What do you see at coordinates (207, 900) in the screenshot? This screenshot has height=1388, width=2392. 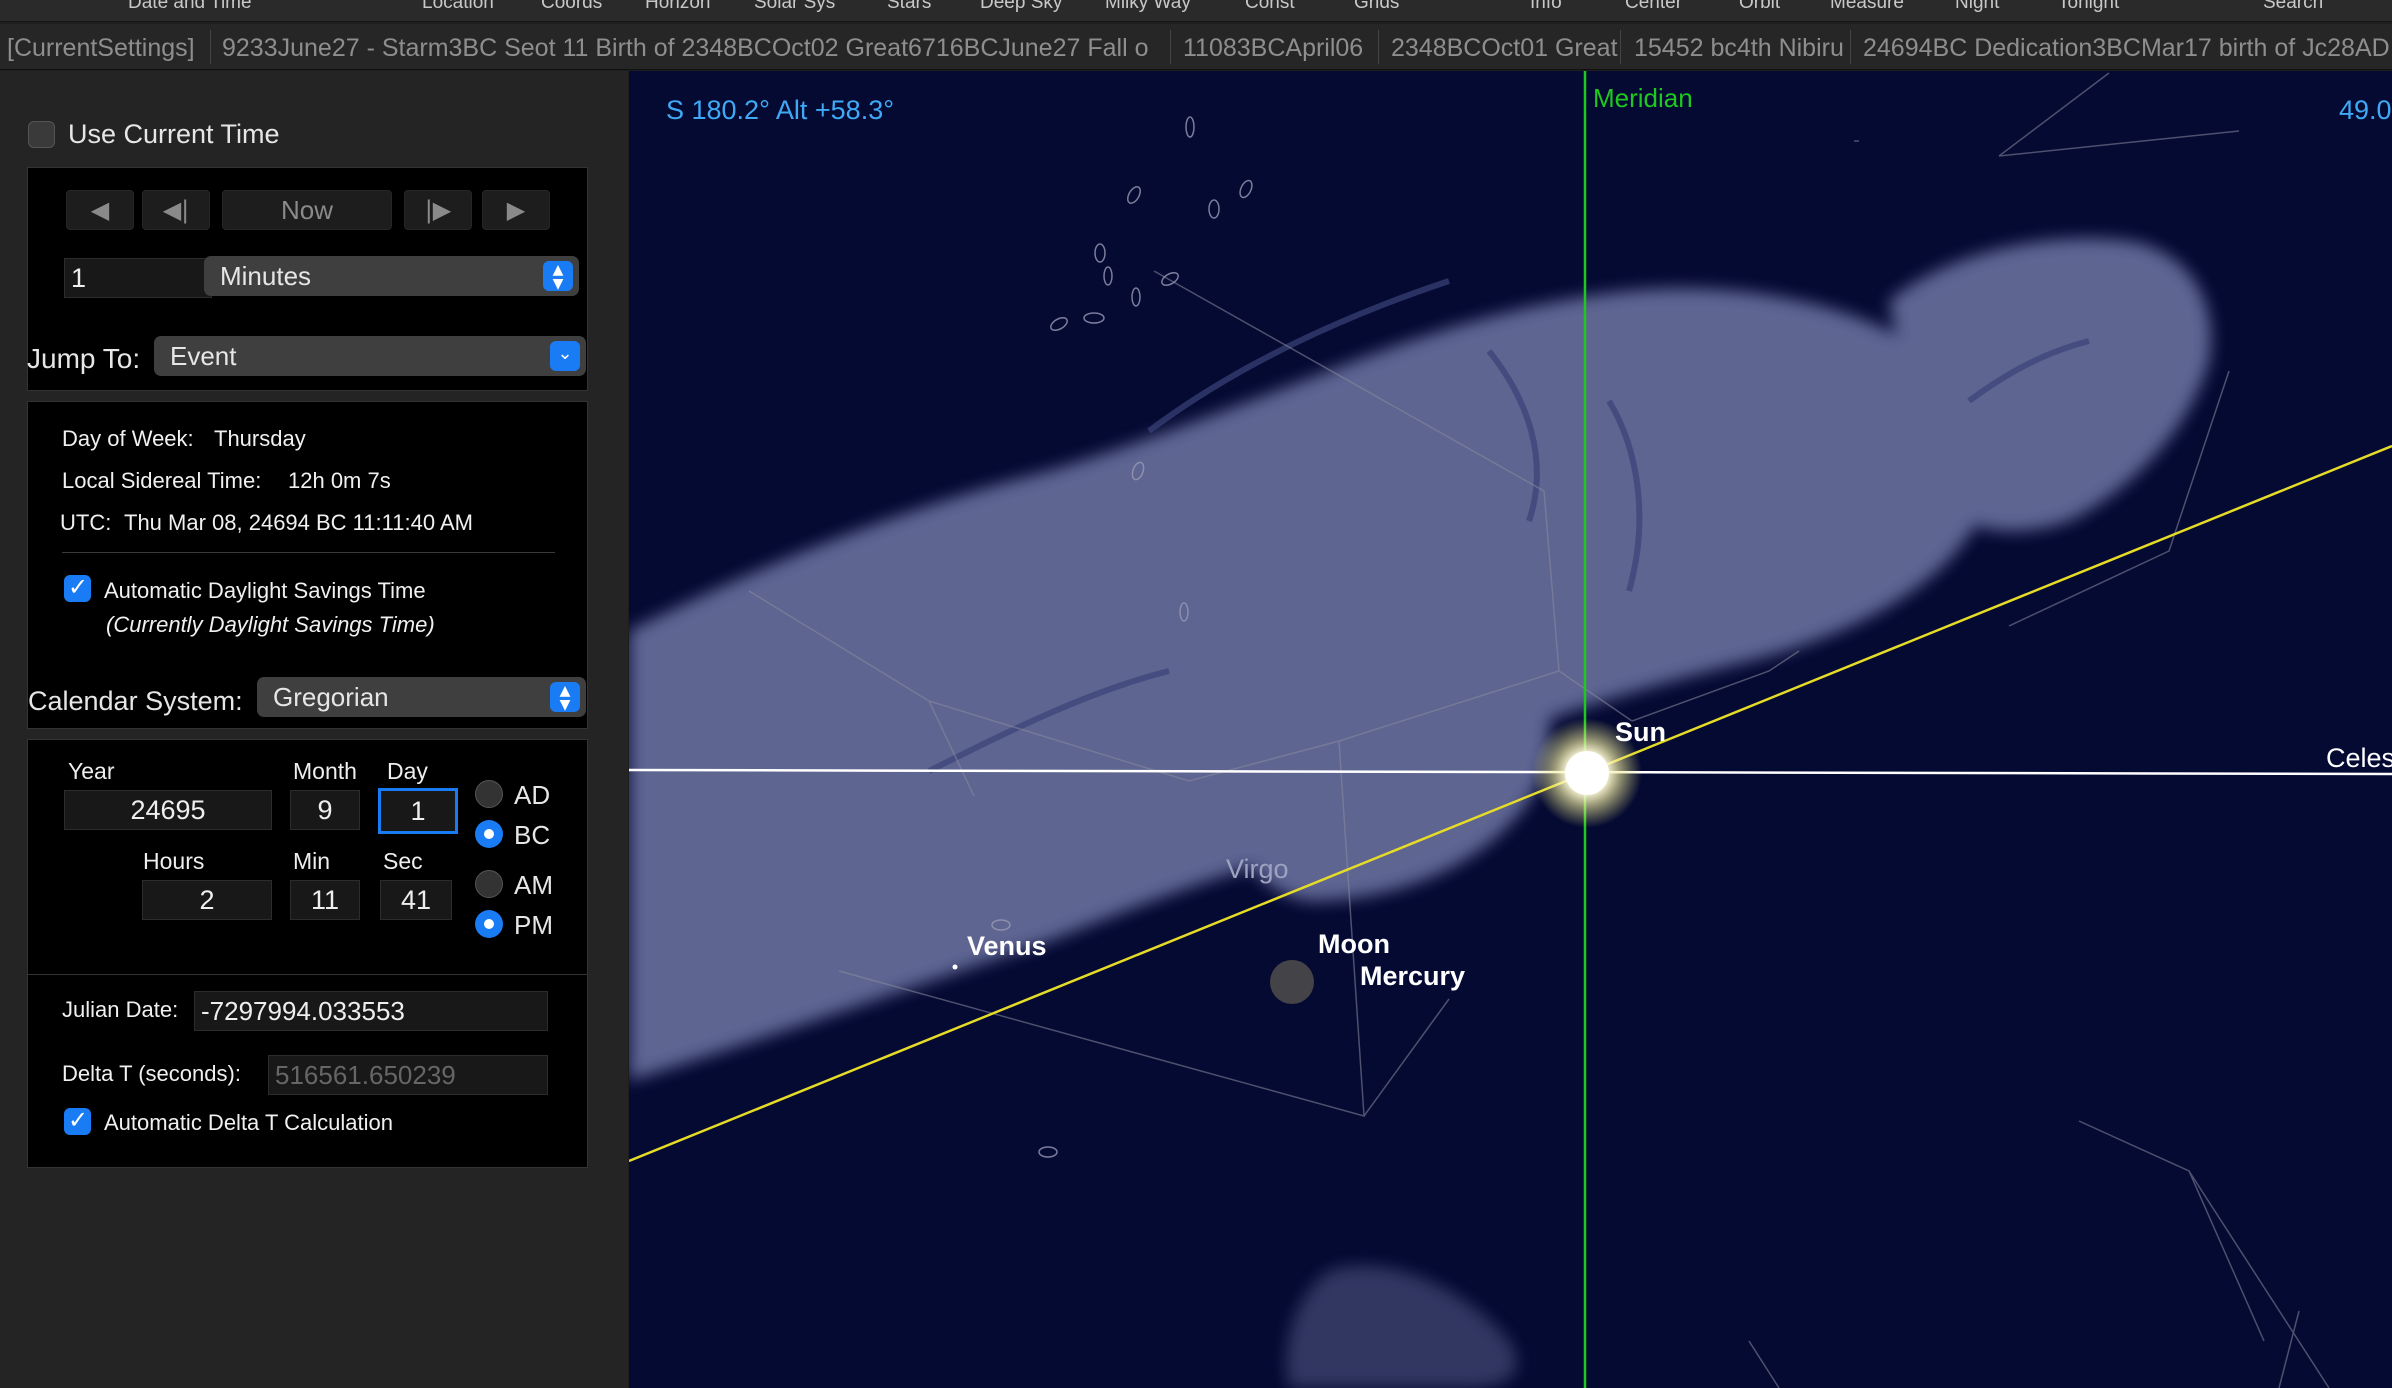 I see `hours-input: 2` at bounding box center [207, 900].